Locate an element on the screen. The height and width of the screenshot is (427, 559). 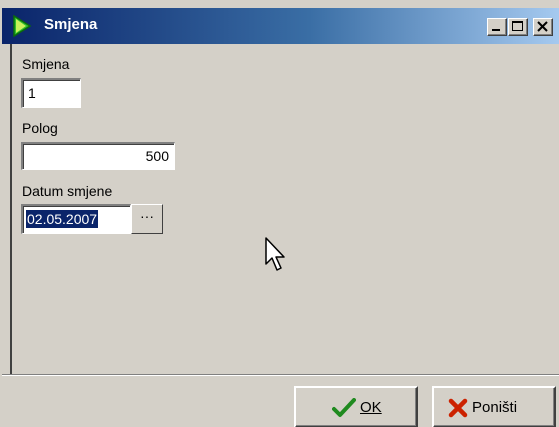
datum-field: 02.05.2007 is located at coordinates (76, 219).